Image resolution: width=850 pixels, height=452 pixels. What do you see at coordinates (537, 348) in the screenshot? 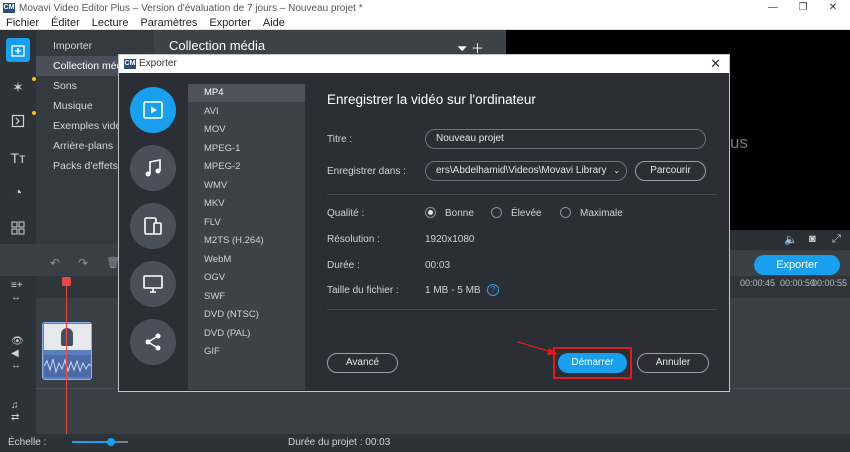
I see `annotation-arrow` at bounding box center [537, 348].